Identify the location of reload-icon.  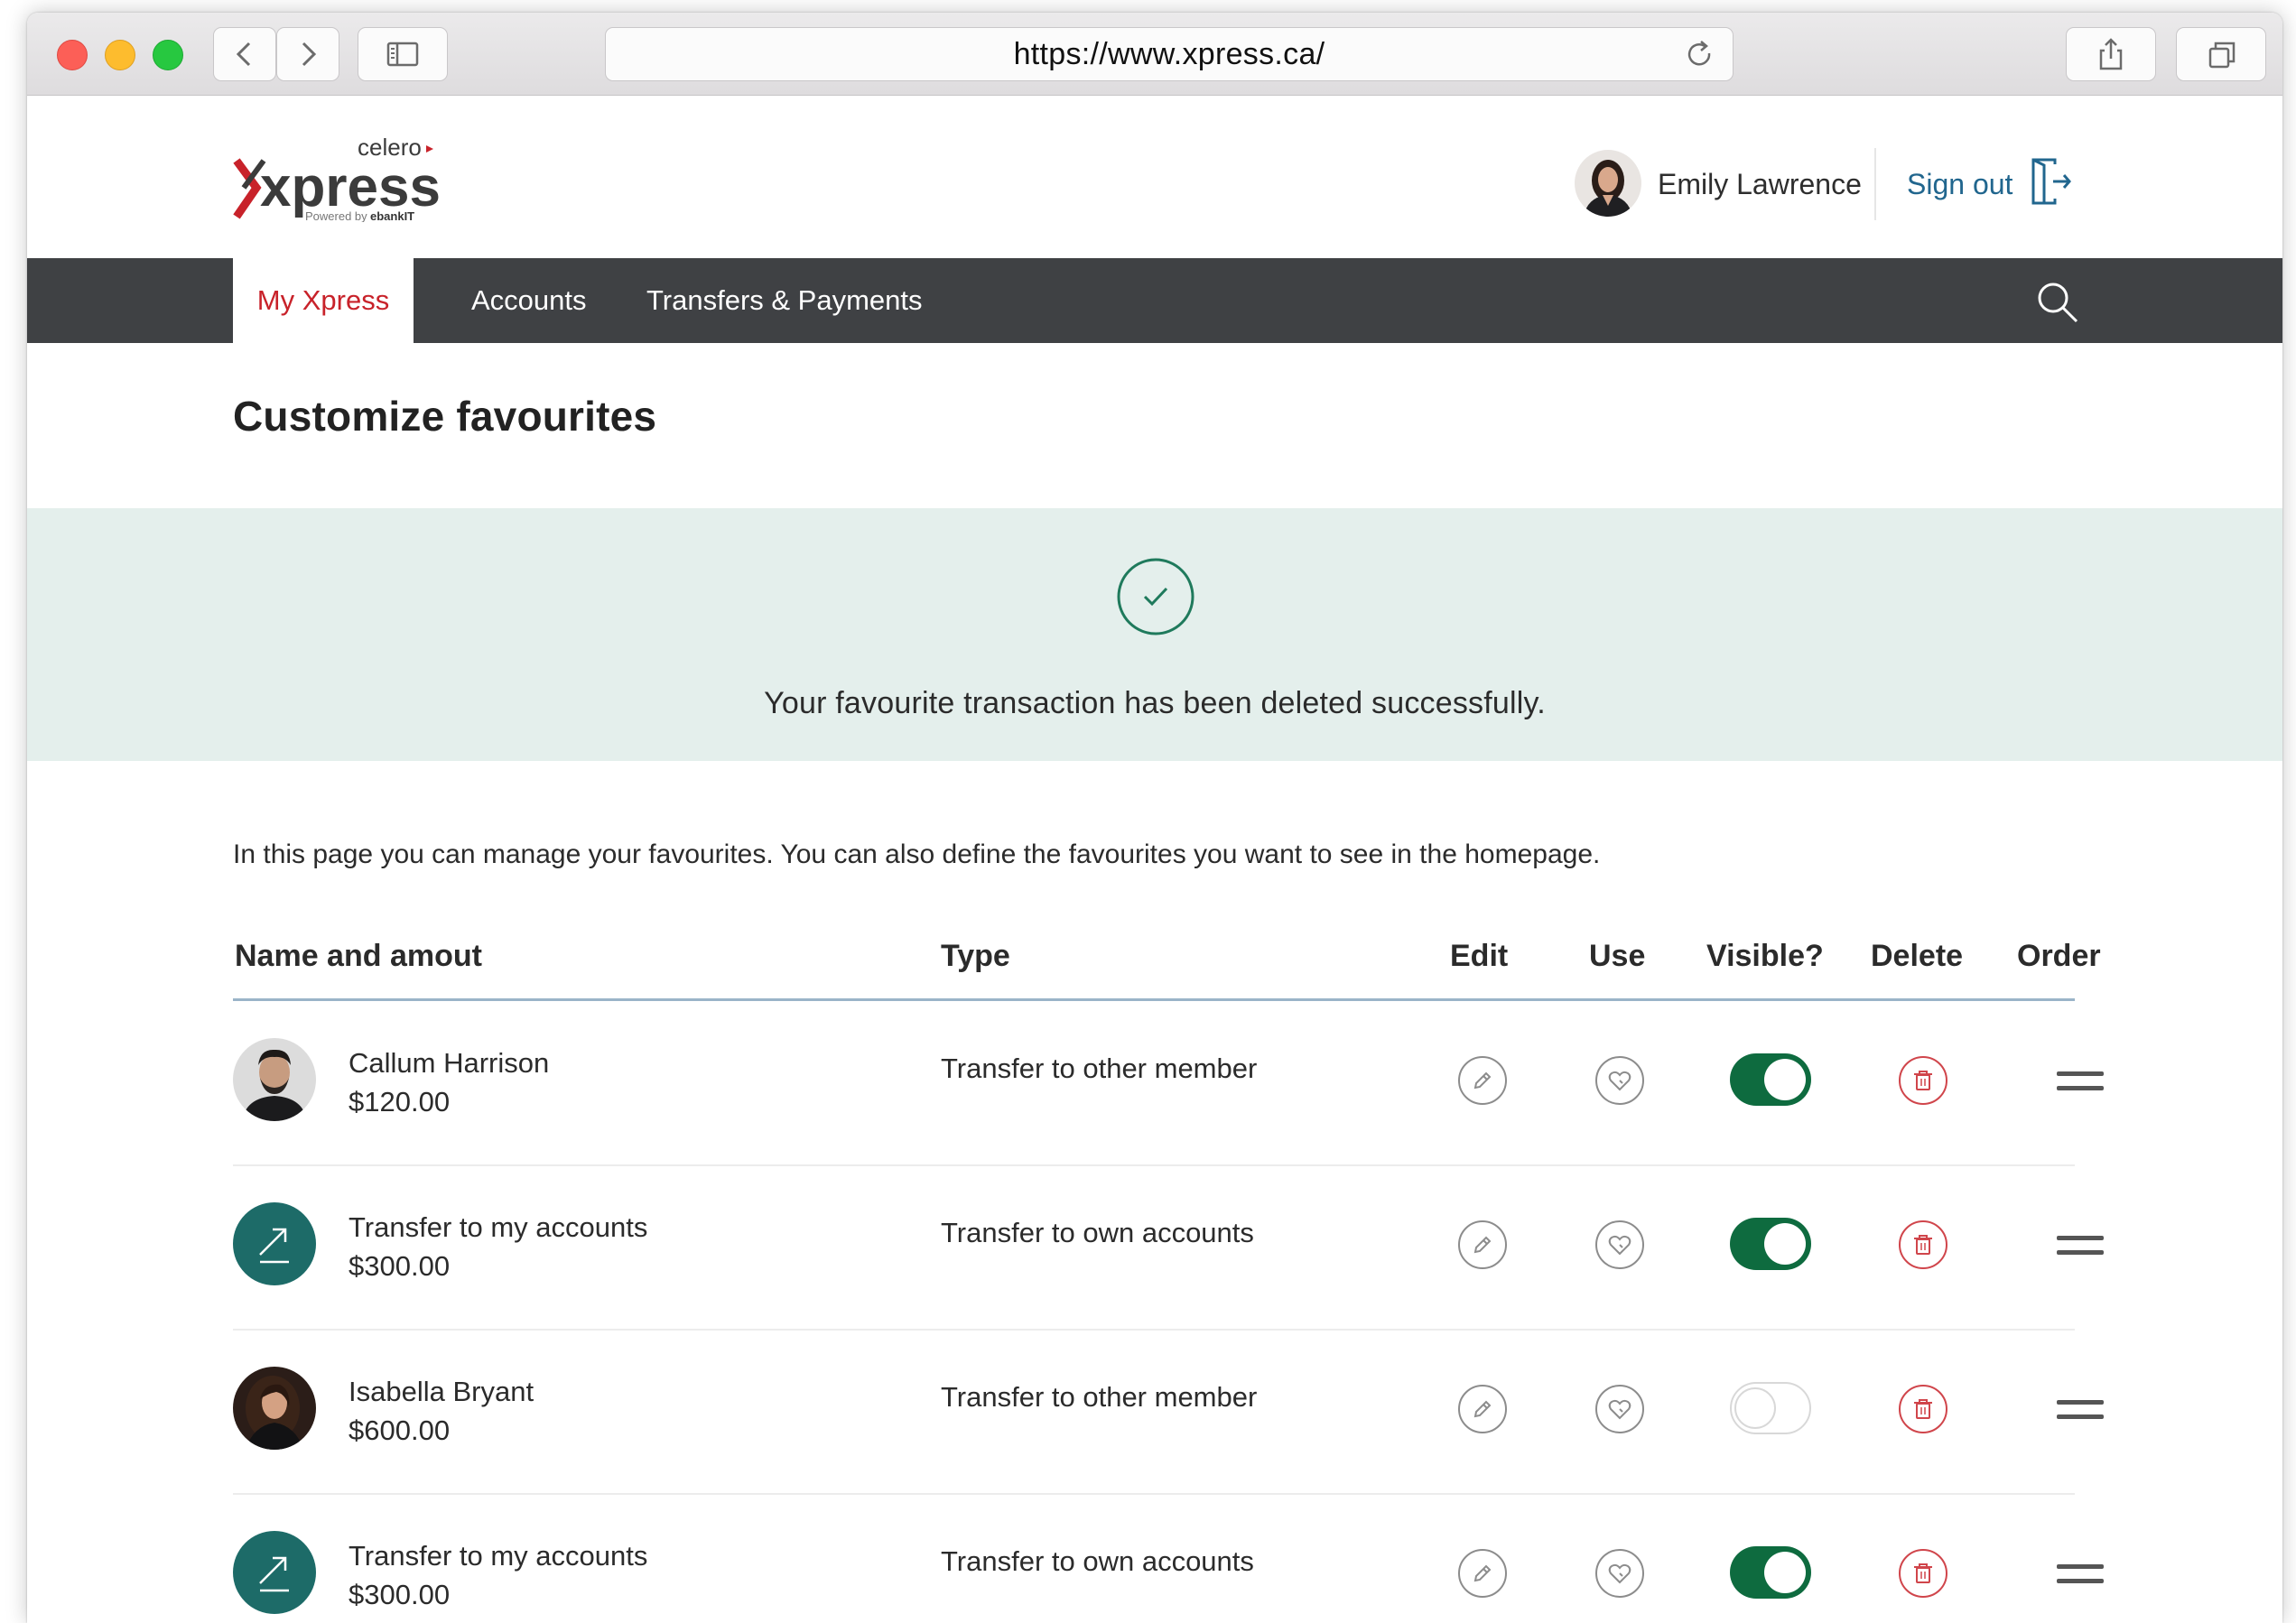
(1700, 55).